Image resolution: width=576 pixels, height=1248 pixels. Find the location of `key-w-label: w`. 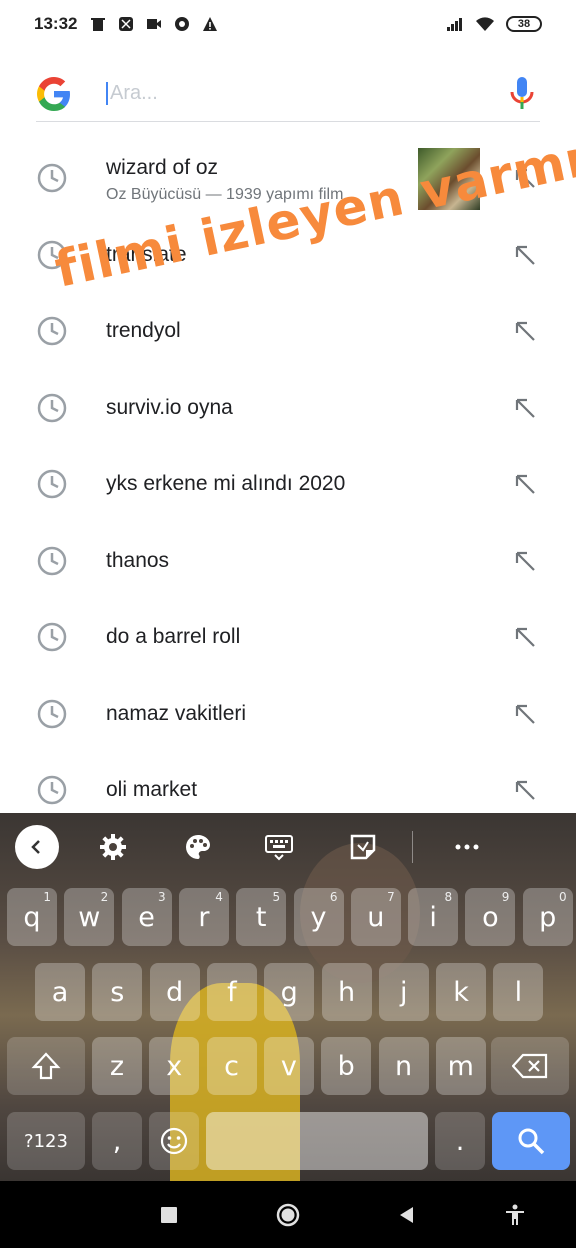

key-w-label: w is located at coordinates (89, 917).